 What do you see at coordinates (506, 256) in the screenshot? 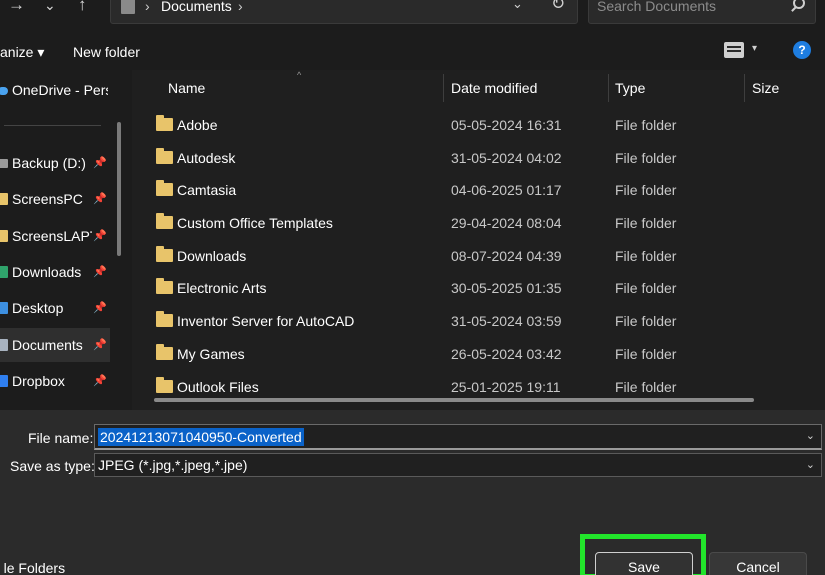
I see `file-date: 08-07-2024 04:39` at bounding box center [506, 256].